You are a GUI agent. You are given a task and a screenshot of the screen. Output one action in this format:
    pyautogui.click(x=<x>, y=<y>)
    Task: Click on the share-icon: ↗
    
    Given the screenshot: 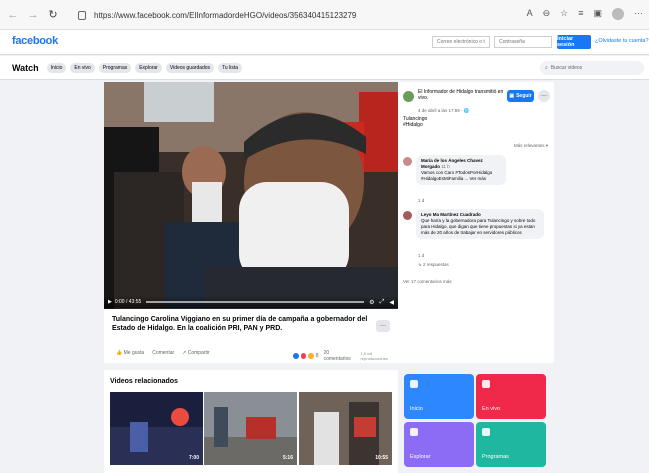 What is the action you would take?
    pyautogui.click(x=184, y=353)
    